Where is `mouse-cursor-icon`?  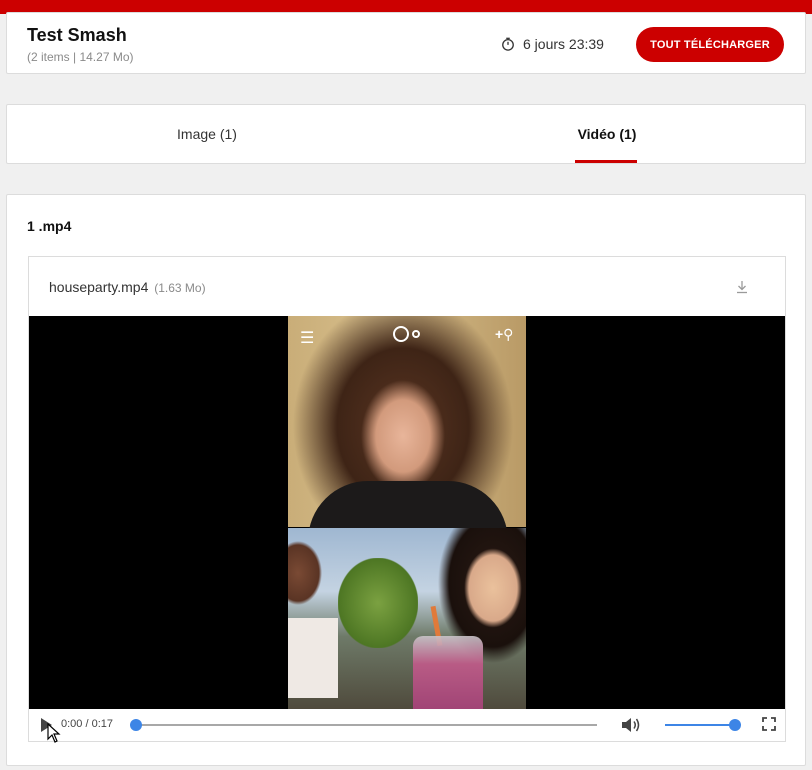 mouse-cursor-icon is located at coordinates (54, 733).